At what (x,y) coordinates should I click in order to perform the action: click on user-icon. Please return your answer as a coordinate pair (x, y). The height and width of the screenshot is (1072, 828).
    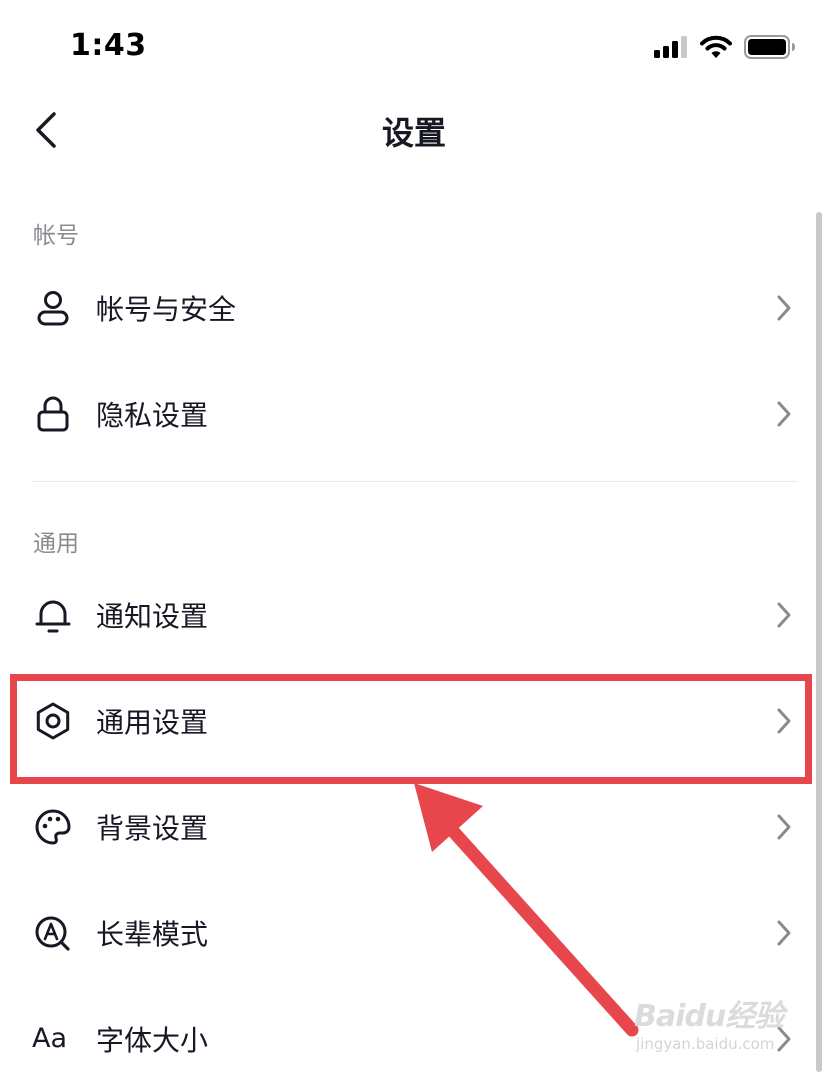
    Looking at the image, I should click on (53, 308).